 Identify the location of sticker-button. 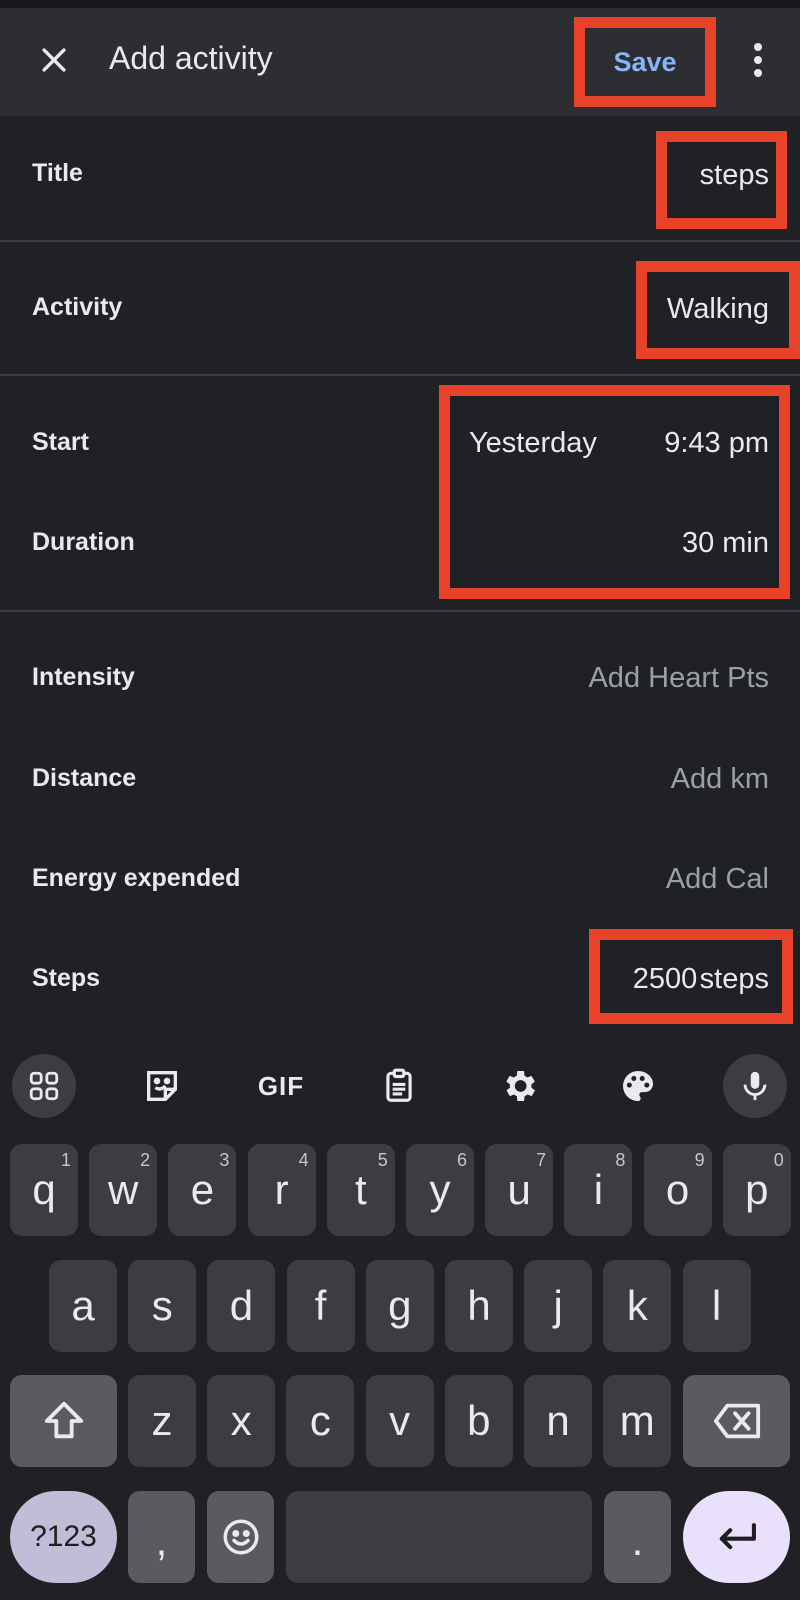
(162, 1086).